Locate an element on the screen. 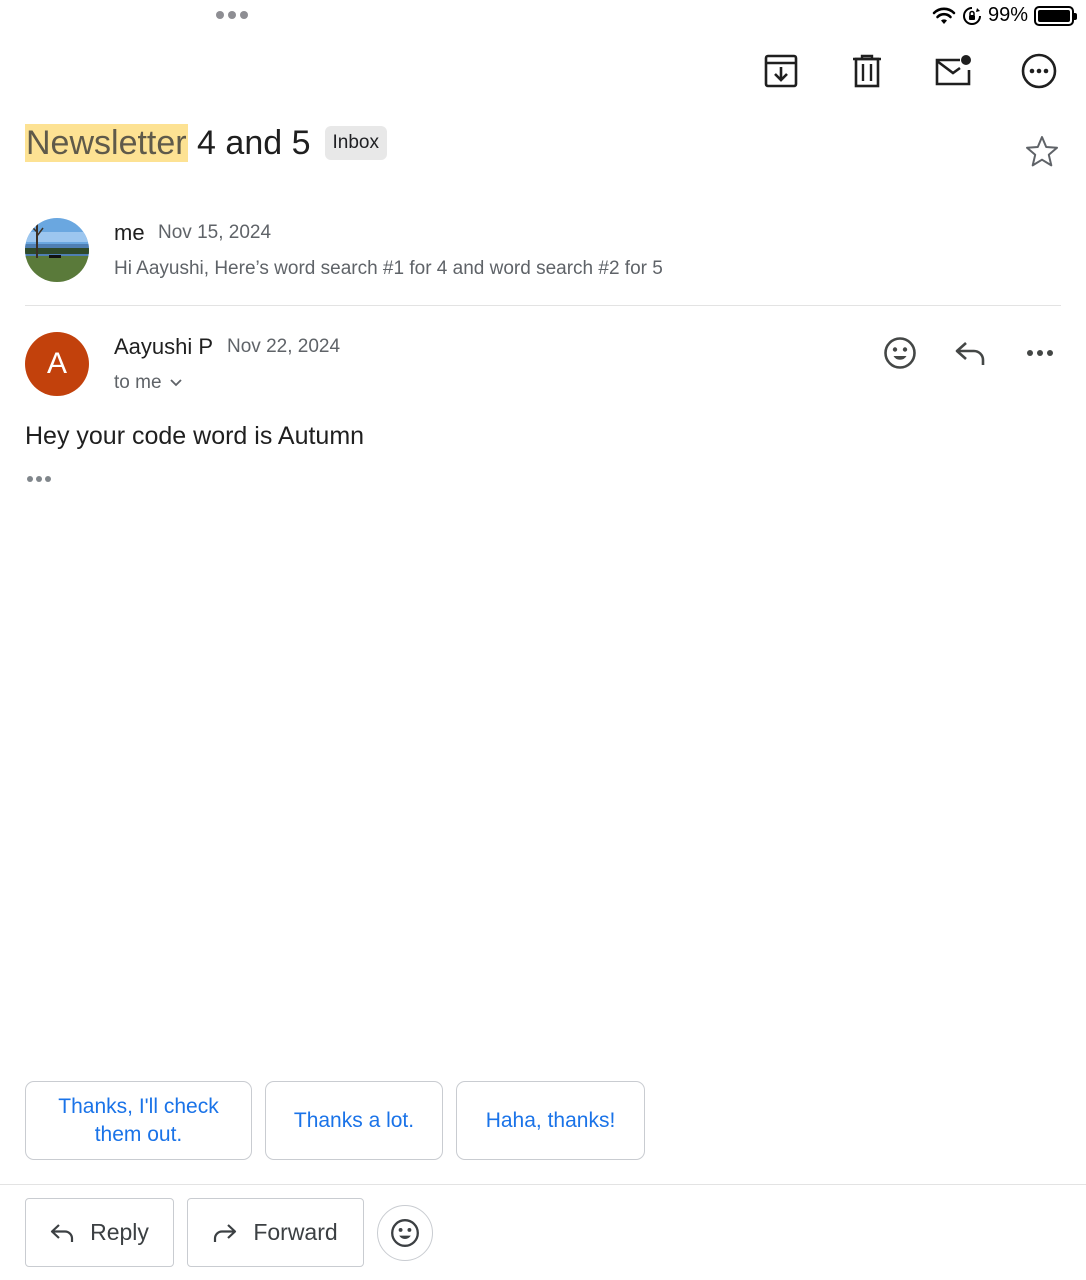  more-horizontal-icon is located at coordinates (1040, 353).